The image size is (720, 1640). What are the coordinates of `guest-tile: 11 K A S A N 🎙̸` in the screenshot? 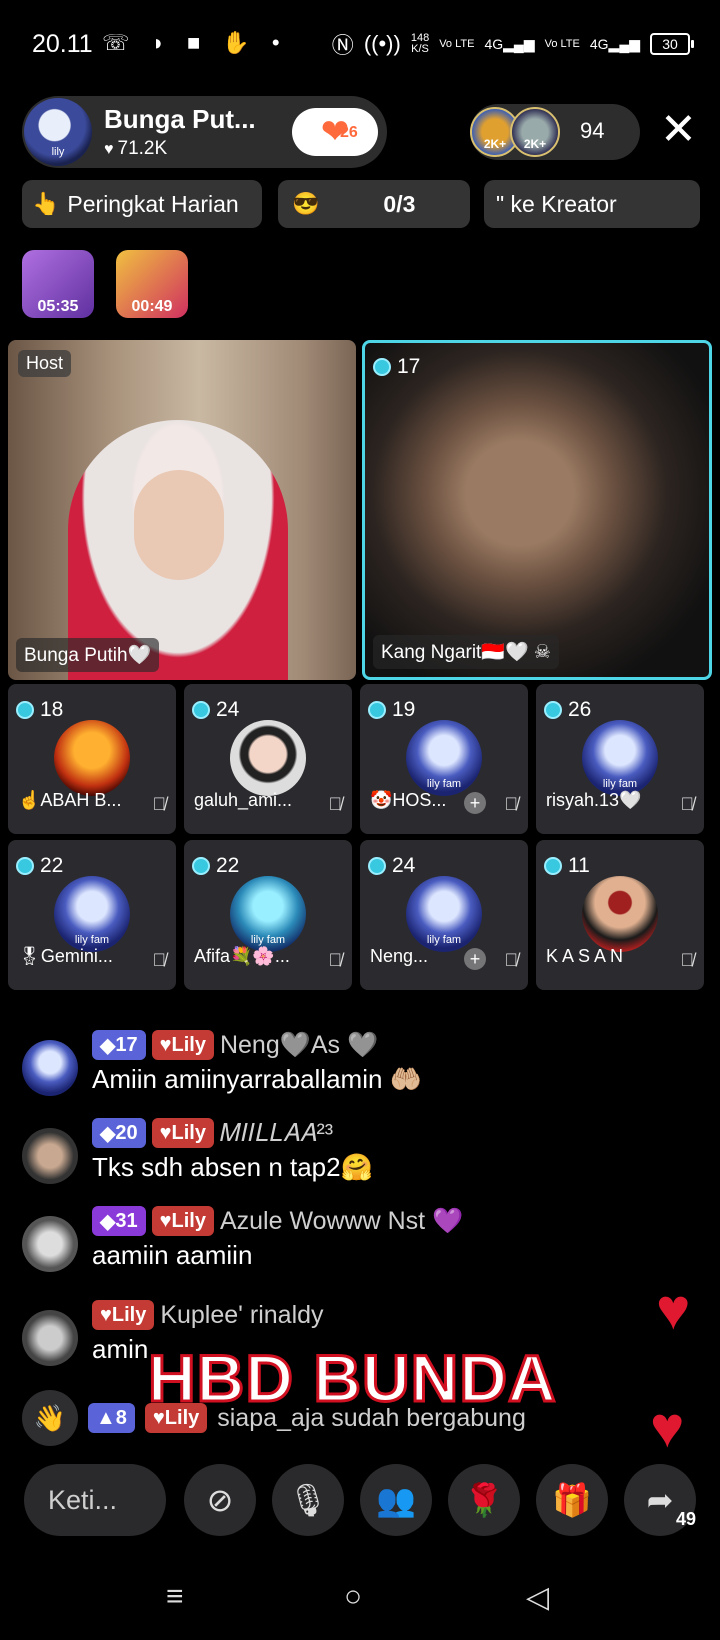 It's located at (620, 915).